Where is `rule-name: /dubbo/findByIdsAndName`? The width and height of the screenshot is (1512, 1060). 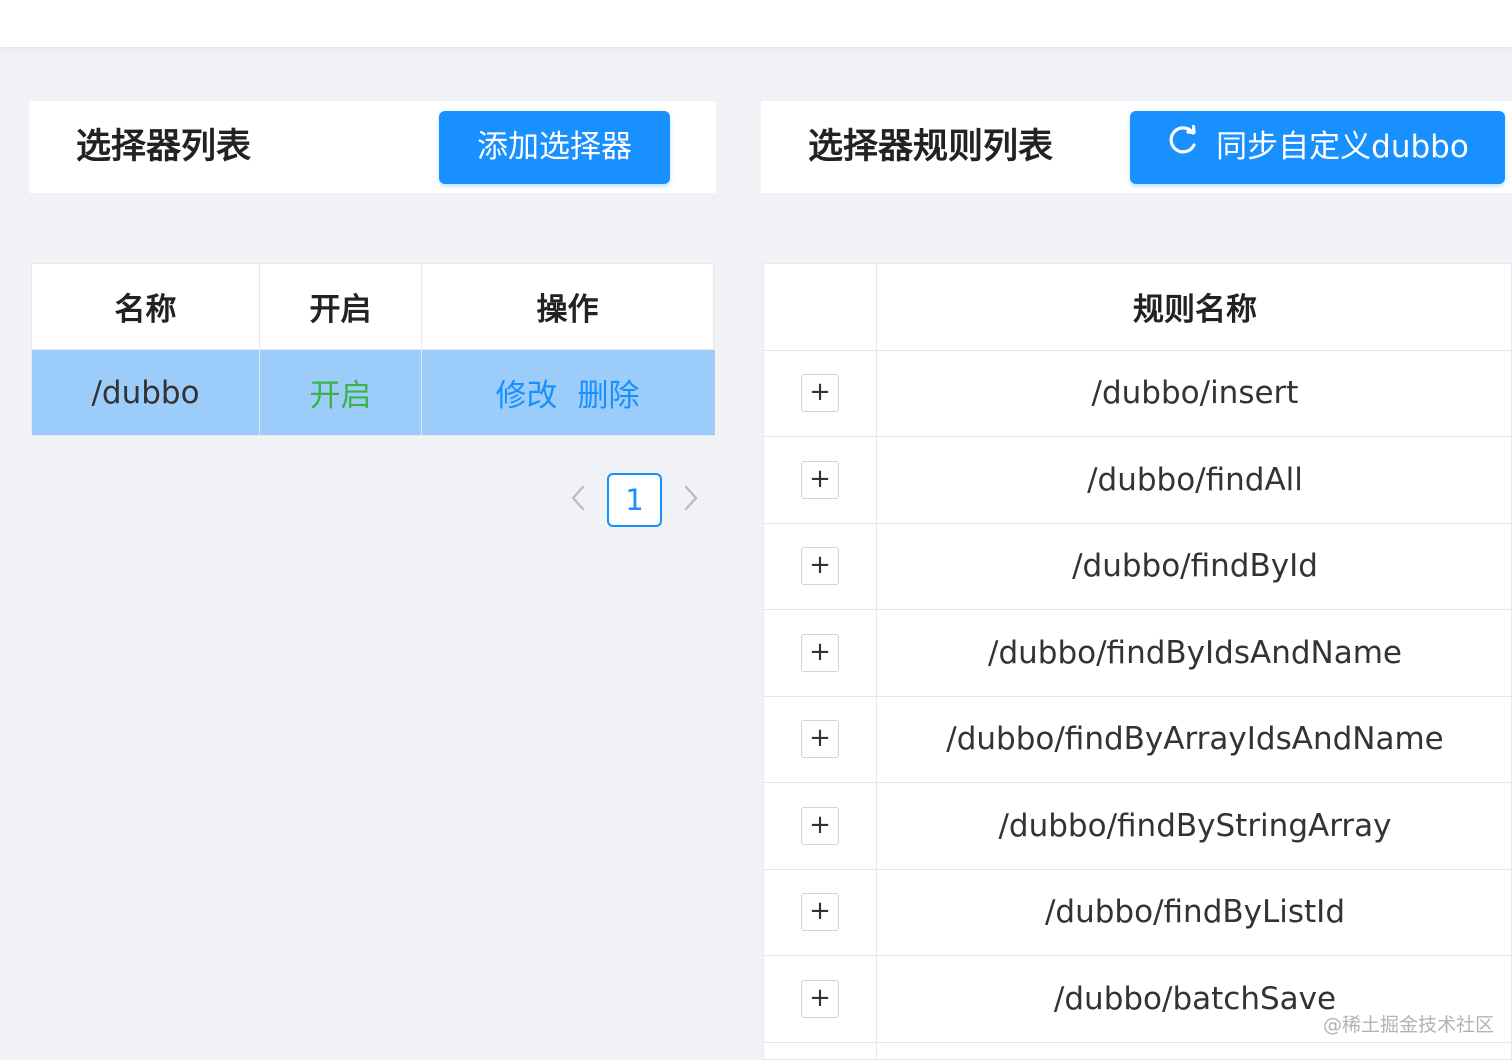
rule-name: /dubbo/findByIdsAndName is located at coordinates (1195, 652).